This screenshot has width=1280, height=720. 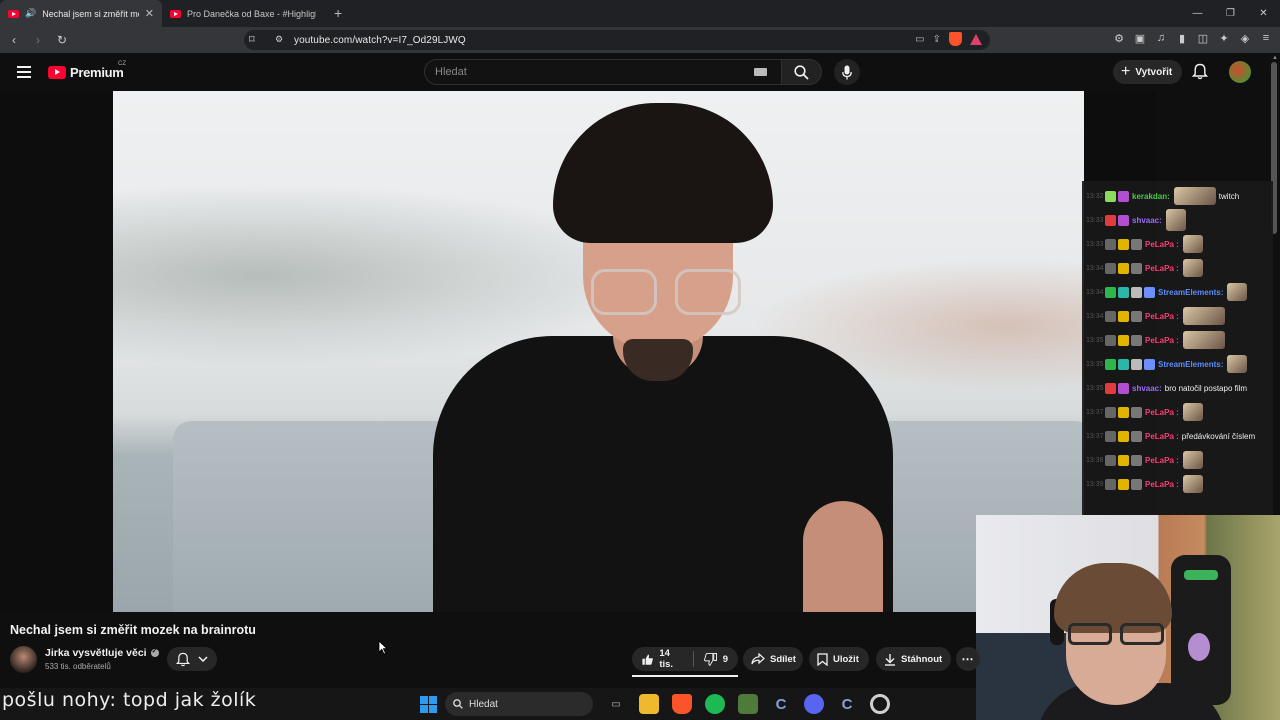 What do you see at coordinates (913, 659) in the screenshot?
I see `download-button: Stáhnout` at bounding box center [913, 659].